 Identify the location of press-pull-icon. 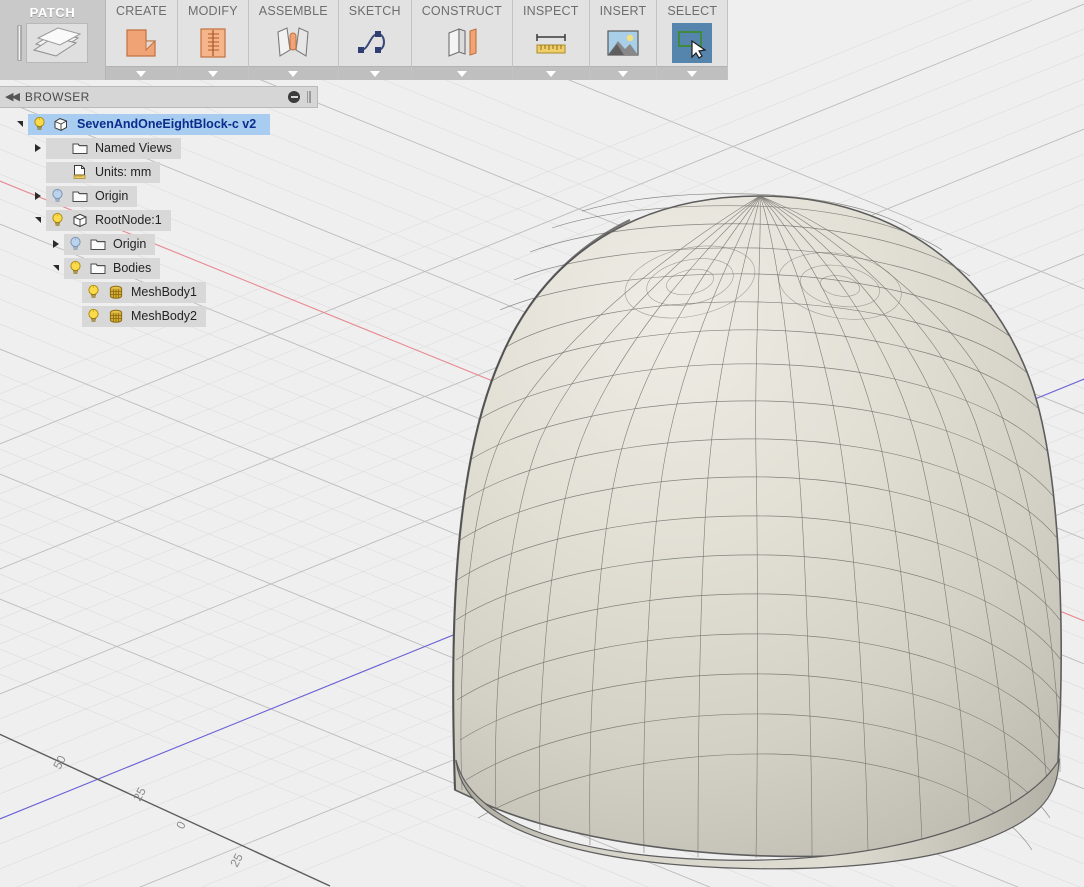
(213, 43).